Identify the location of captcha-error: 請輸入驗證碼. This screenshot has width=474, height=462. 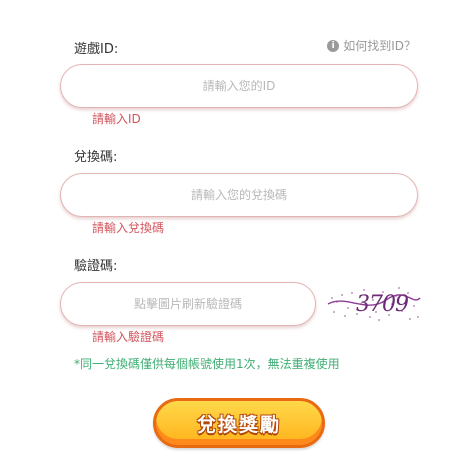
(128, 337).